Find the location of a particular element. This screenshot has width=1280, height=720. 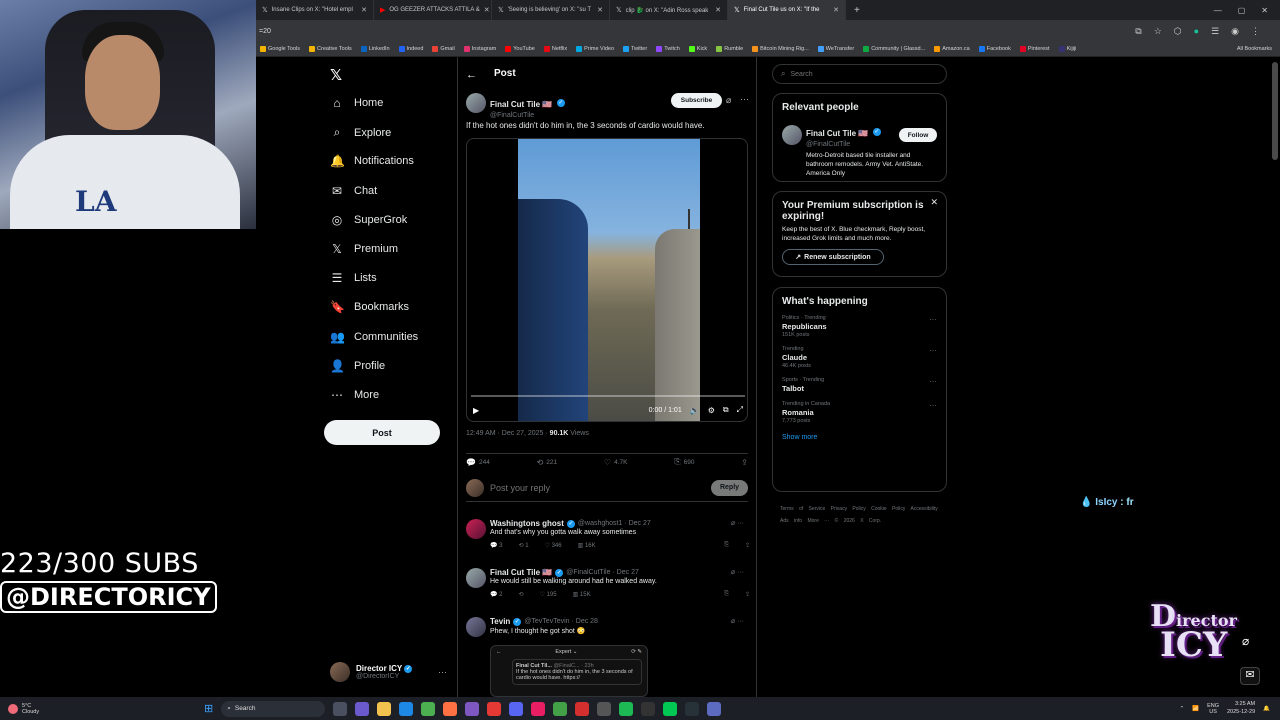

follow-button: Follow is located at coordinates (918, 135).